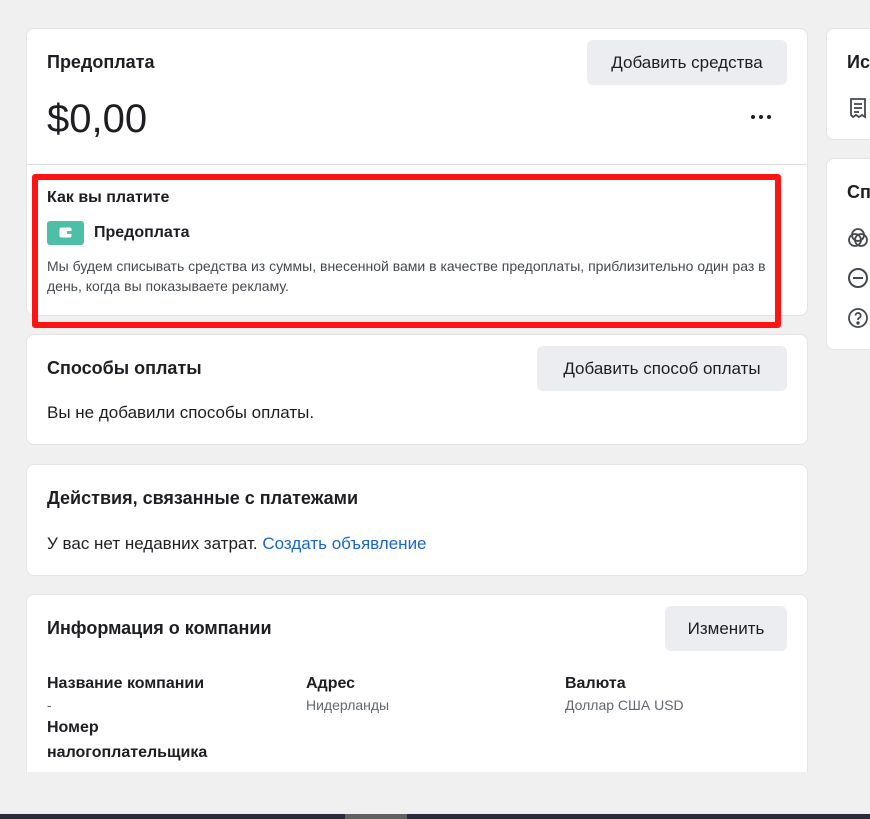  I want to click on more-options-icon, so click(761, 117).